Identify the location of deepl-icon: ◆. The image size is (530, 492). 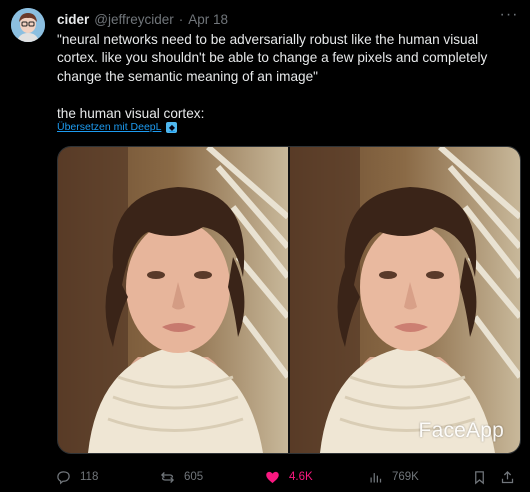
(172, 127).